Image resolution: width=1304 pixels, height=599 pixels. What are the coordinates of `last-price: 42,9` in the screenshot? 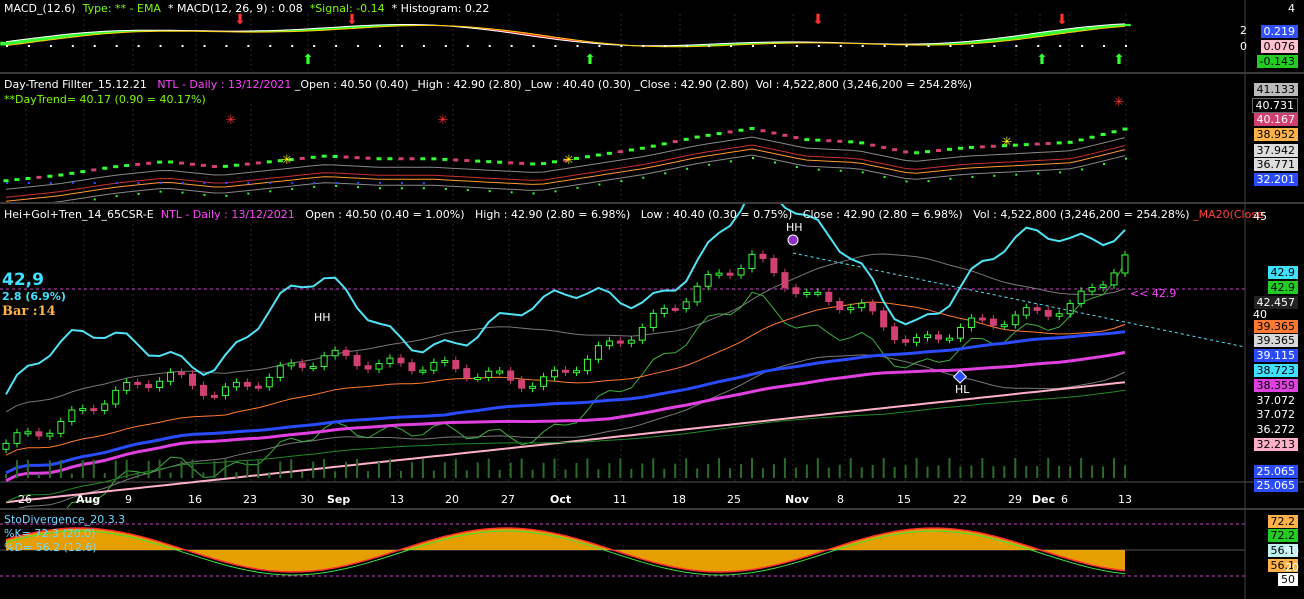 It's located at (23, 280).